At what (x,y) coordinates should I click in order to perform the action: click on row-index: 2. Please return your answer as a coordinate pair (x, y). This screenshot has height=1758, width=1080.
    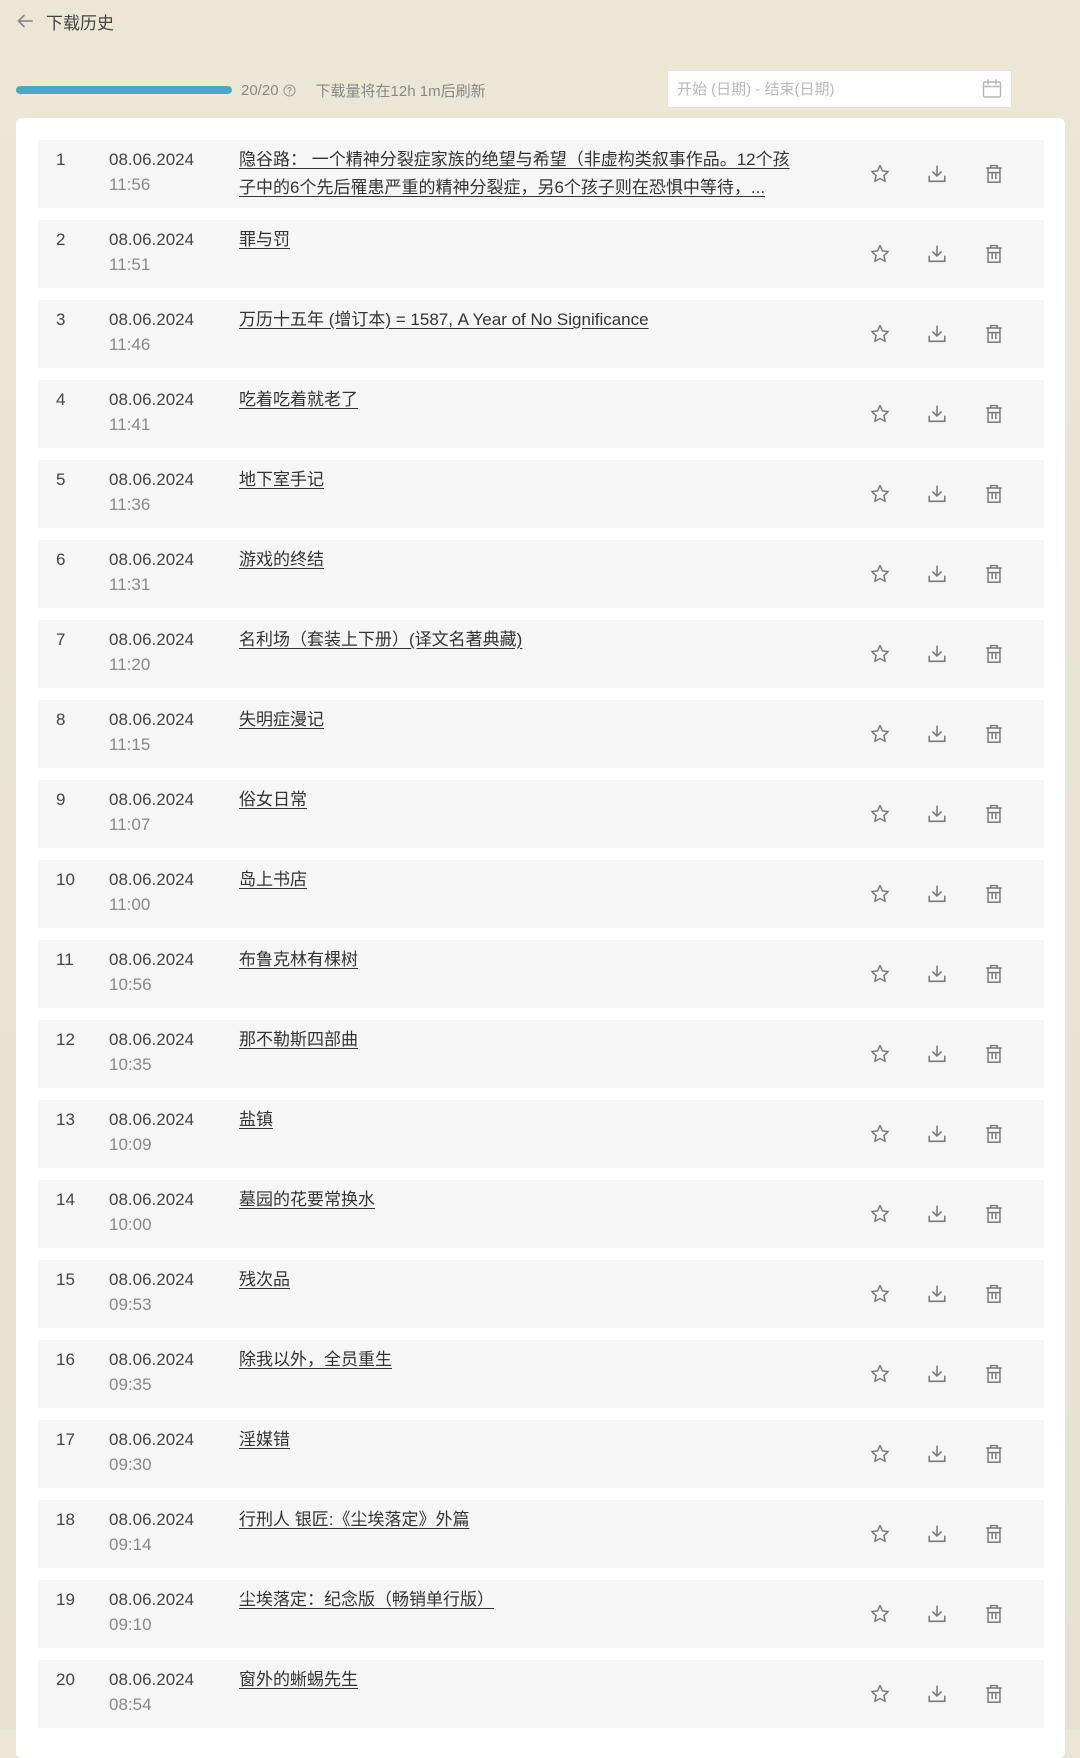
    Looking at the image, I should click on (61, 239).